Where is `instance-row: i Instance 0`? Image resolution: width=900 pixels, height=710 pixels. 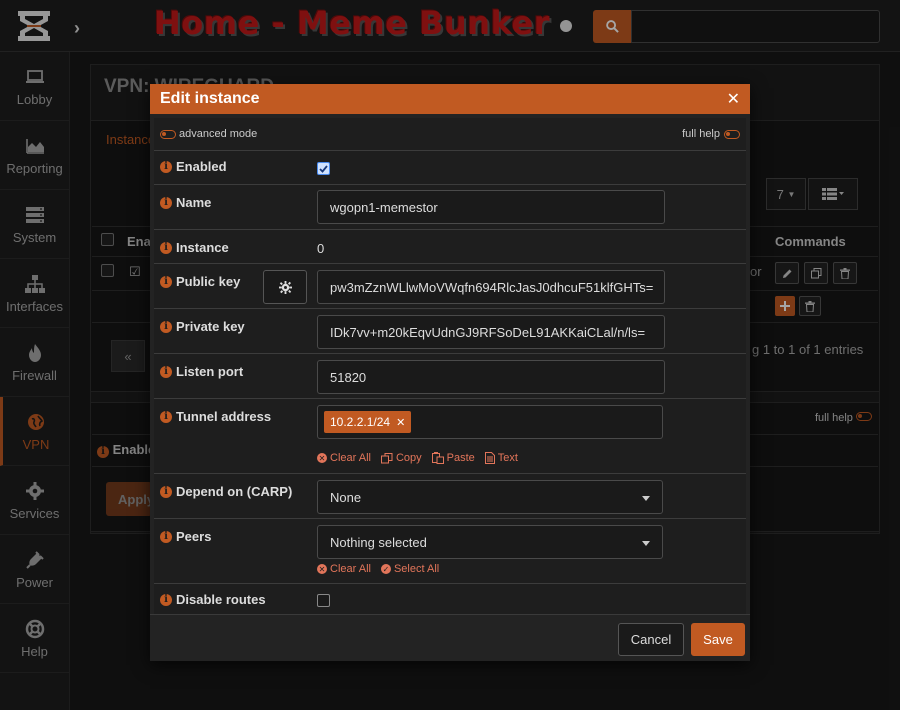
instance-row: i Instance 0 is located at coordinates (450, 246).